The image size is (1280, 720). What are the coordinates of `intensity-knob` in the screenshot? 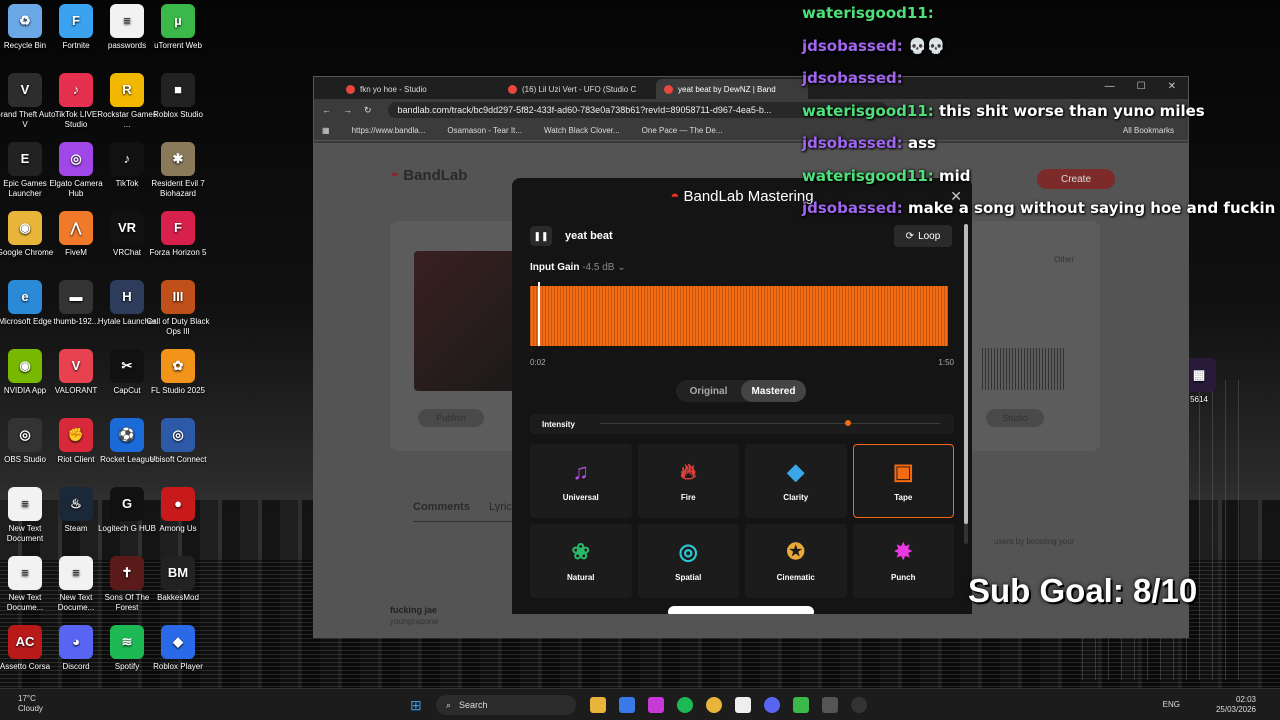 It's located at (847, 423).